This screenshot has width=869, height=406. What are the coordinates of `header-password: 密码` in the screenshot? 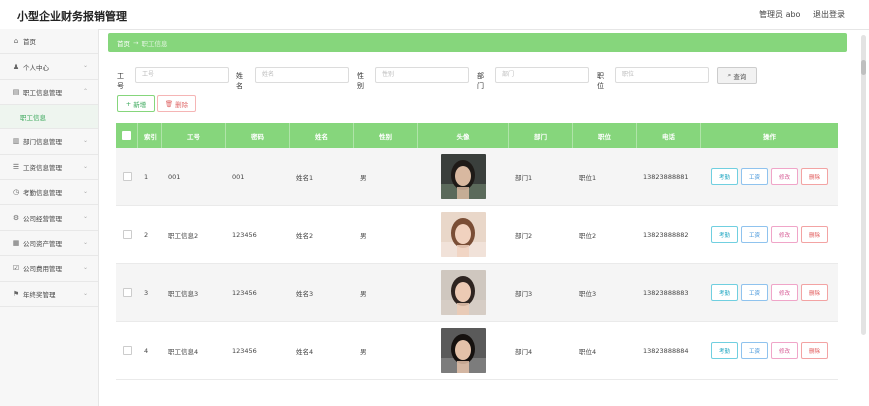 It's located at (258, 135).